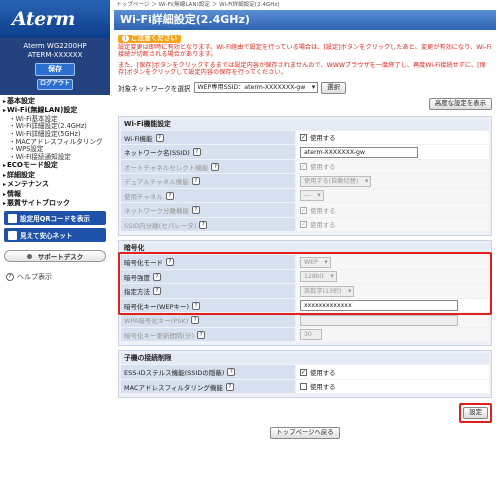 Image resolution: width=500 pixels, height=483 pixels. What do you see at coordinates (150, 38) in the screenshot?
I see `caution-heading: ご注意ください` at bounding box center [150, 38].